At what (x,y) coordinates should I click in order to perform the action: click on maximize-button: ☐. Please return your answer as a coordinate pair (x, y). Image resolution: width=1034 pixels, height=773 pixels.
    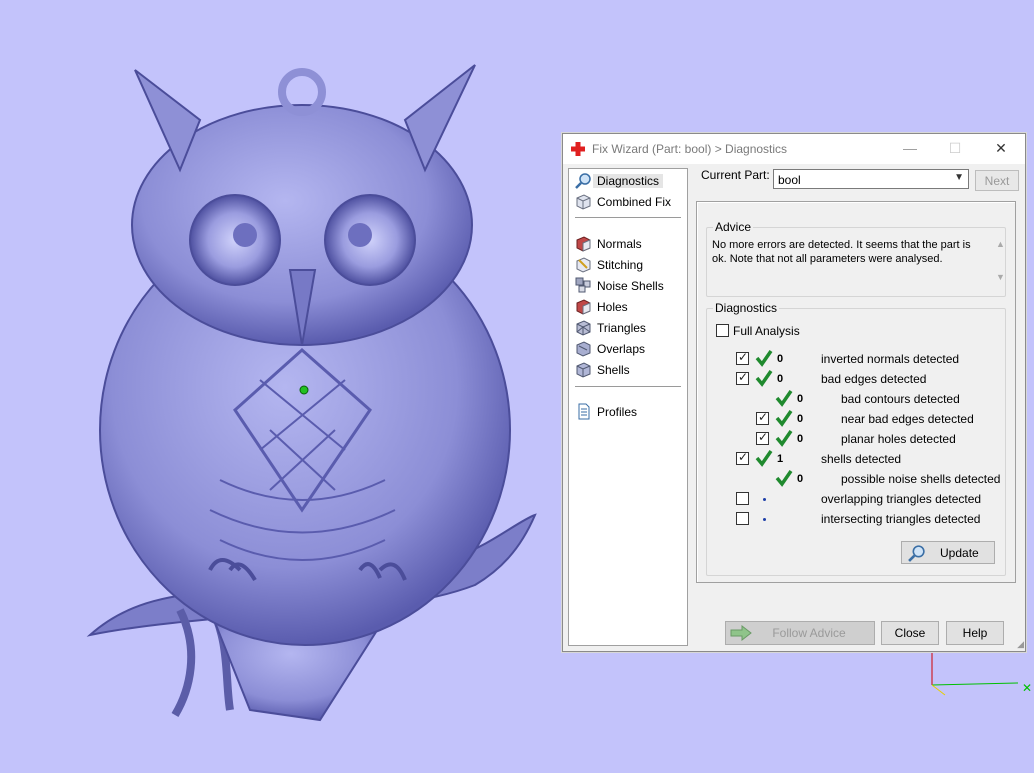
    Looking at the image, I should click on (955, 149).